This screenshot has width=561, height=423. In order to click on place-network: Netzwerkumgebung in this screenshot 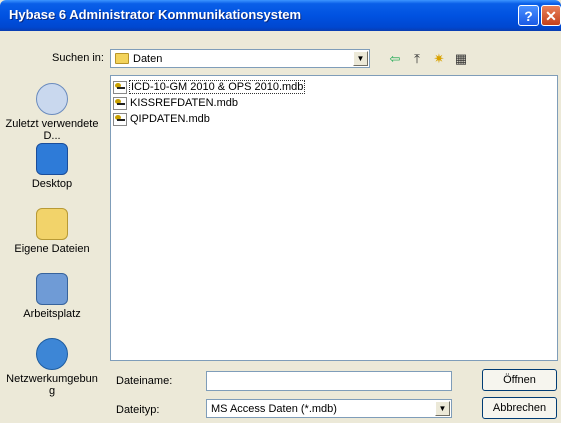, I will do `click(52, 367)`.